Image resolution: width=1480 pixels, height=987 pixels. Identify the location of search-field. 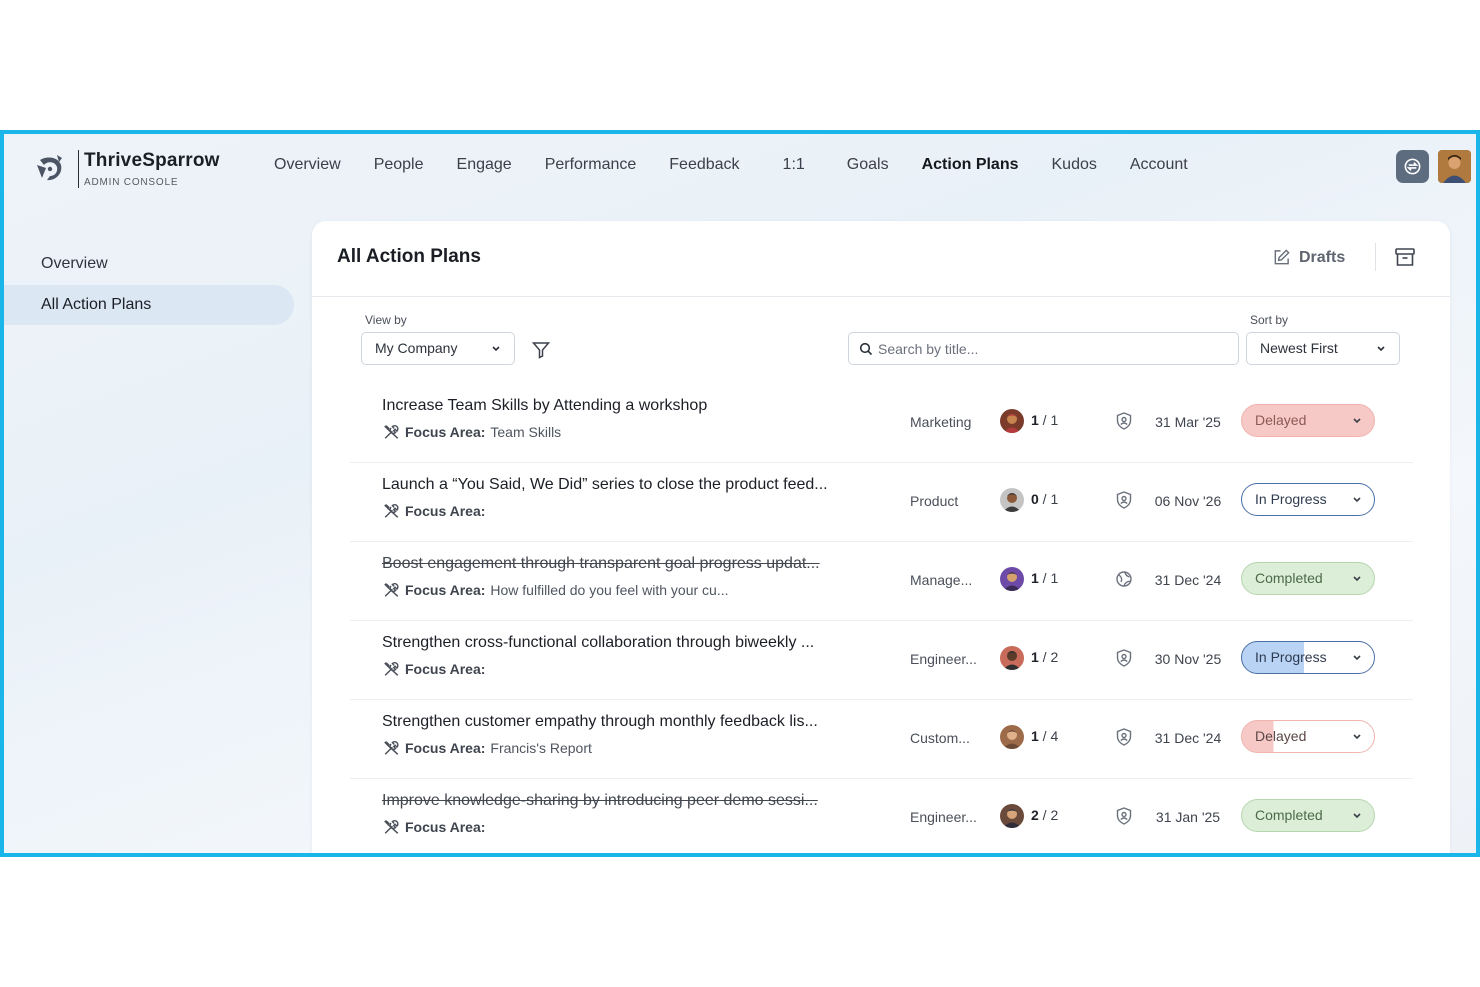
(1043, 348).